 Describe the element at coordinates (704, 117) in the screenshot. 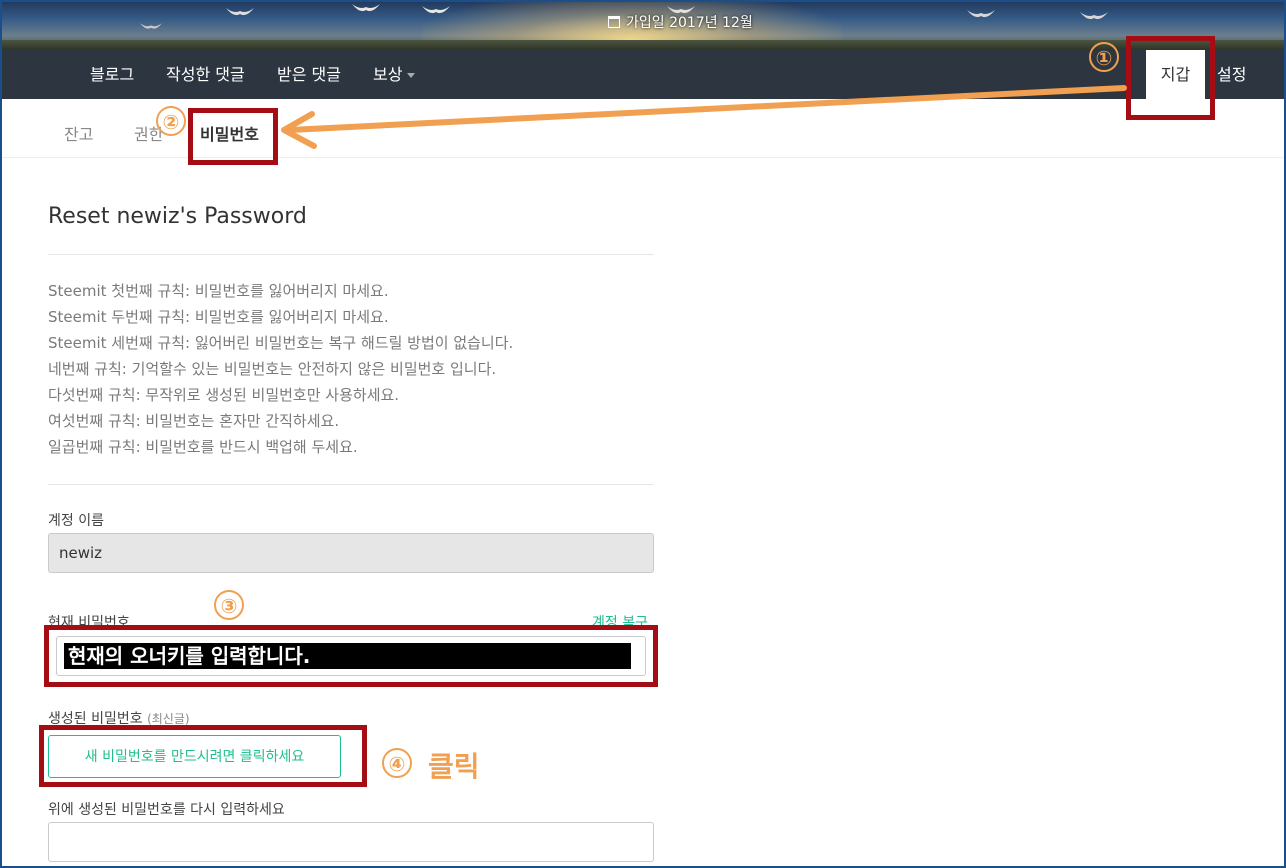

I see `annotation-arrow` at that location.